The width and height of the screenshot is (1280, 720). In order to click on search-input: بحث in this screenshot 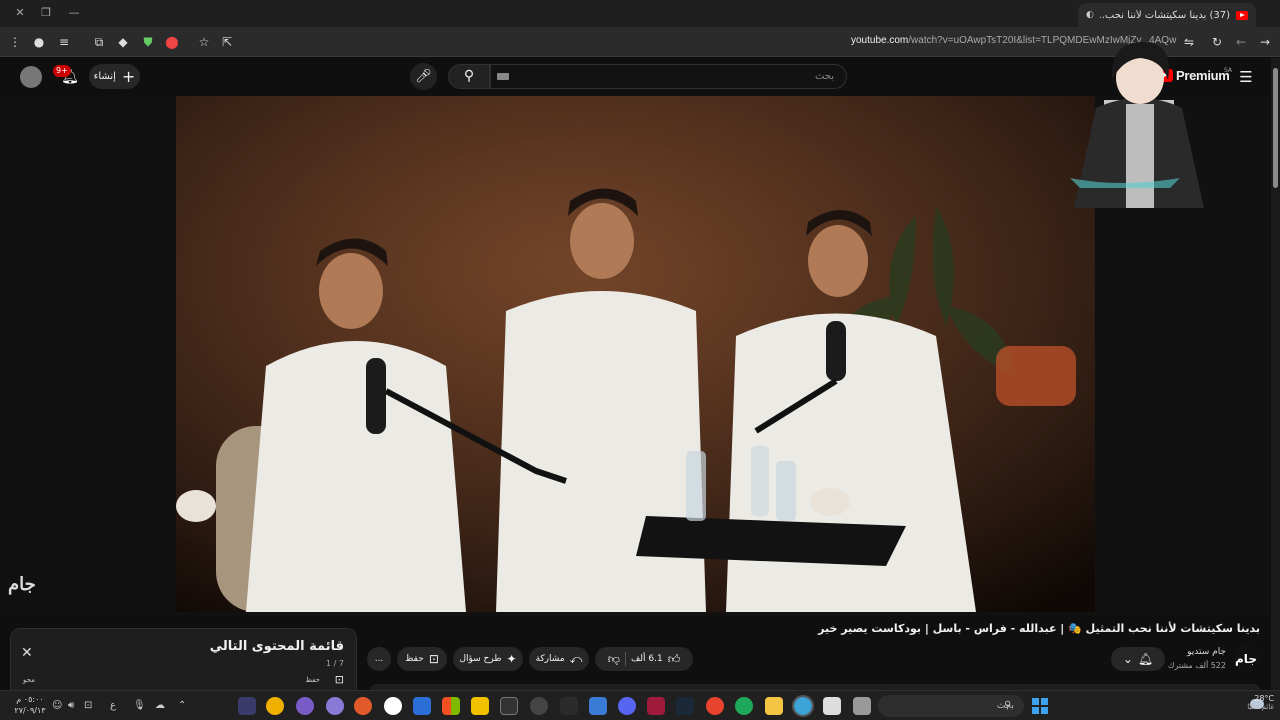, I will do `click(668, 76)`.